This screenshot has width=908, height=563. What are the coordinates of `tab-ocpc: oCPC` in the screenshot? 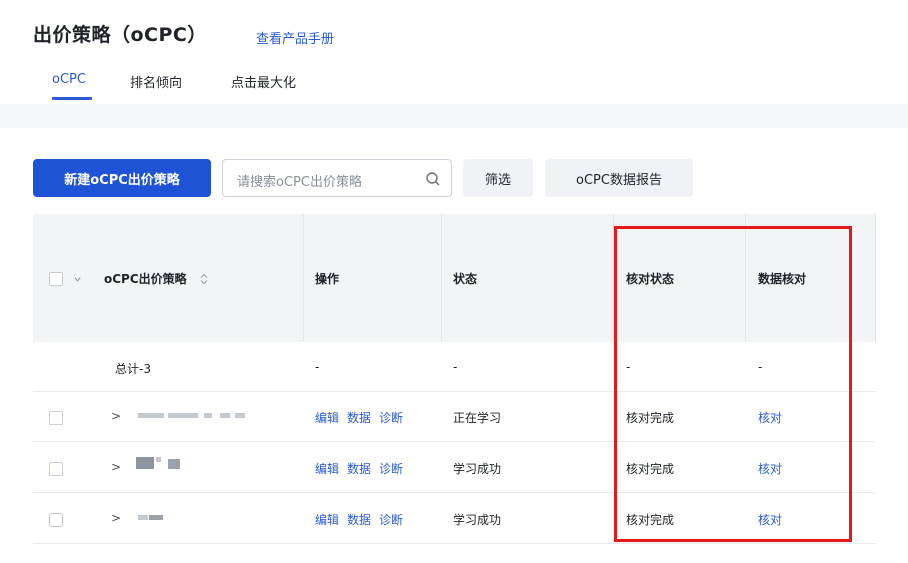 It's located at (69, 79).